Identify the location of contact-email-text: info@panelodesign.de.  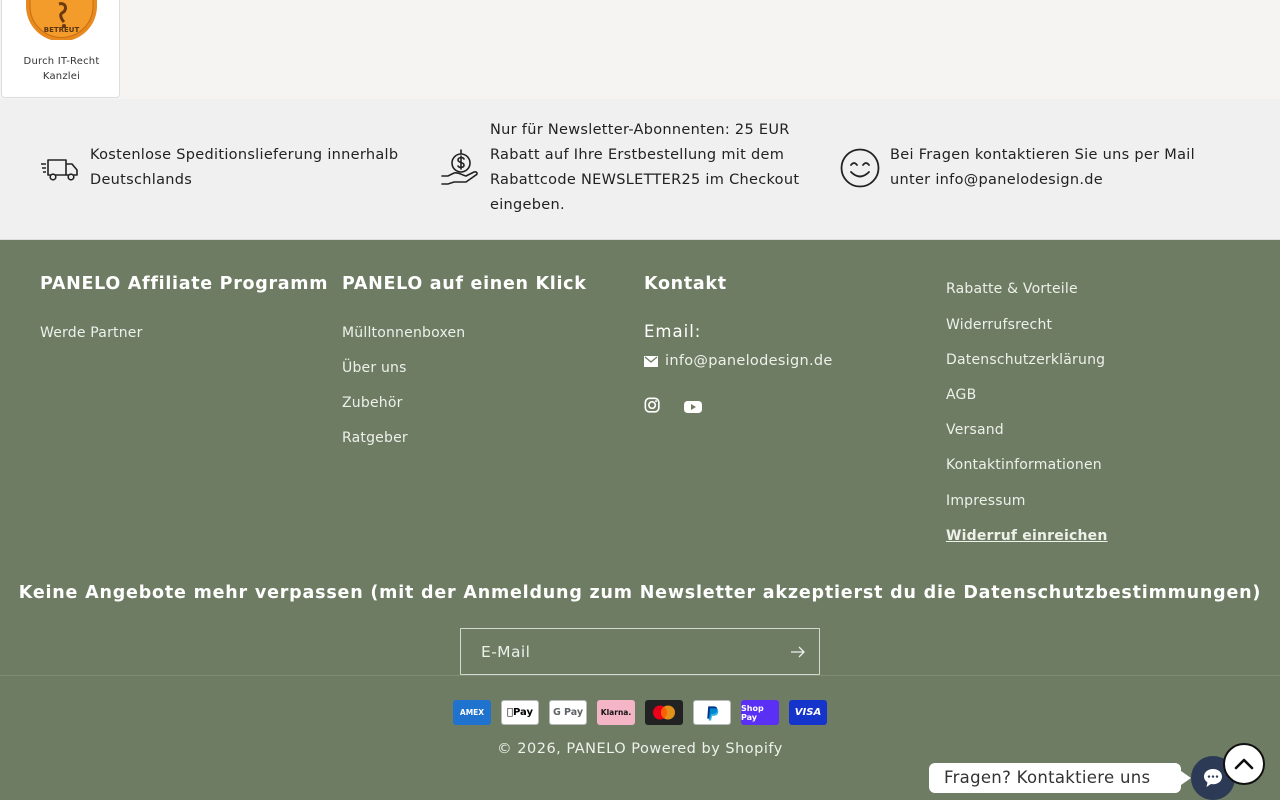
(749, 361).